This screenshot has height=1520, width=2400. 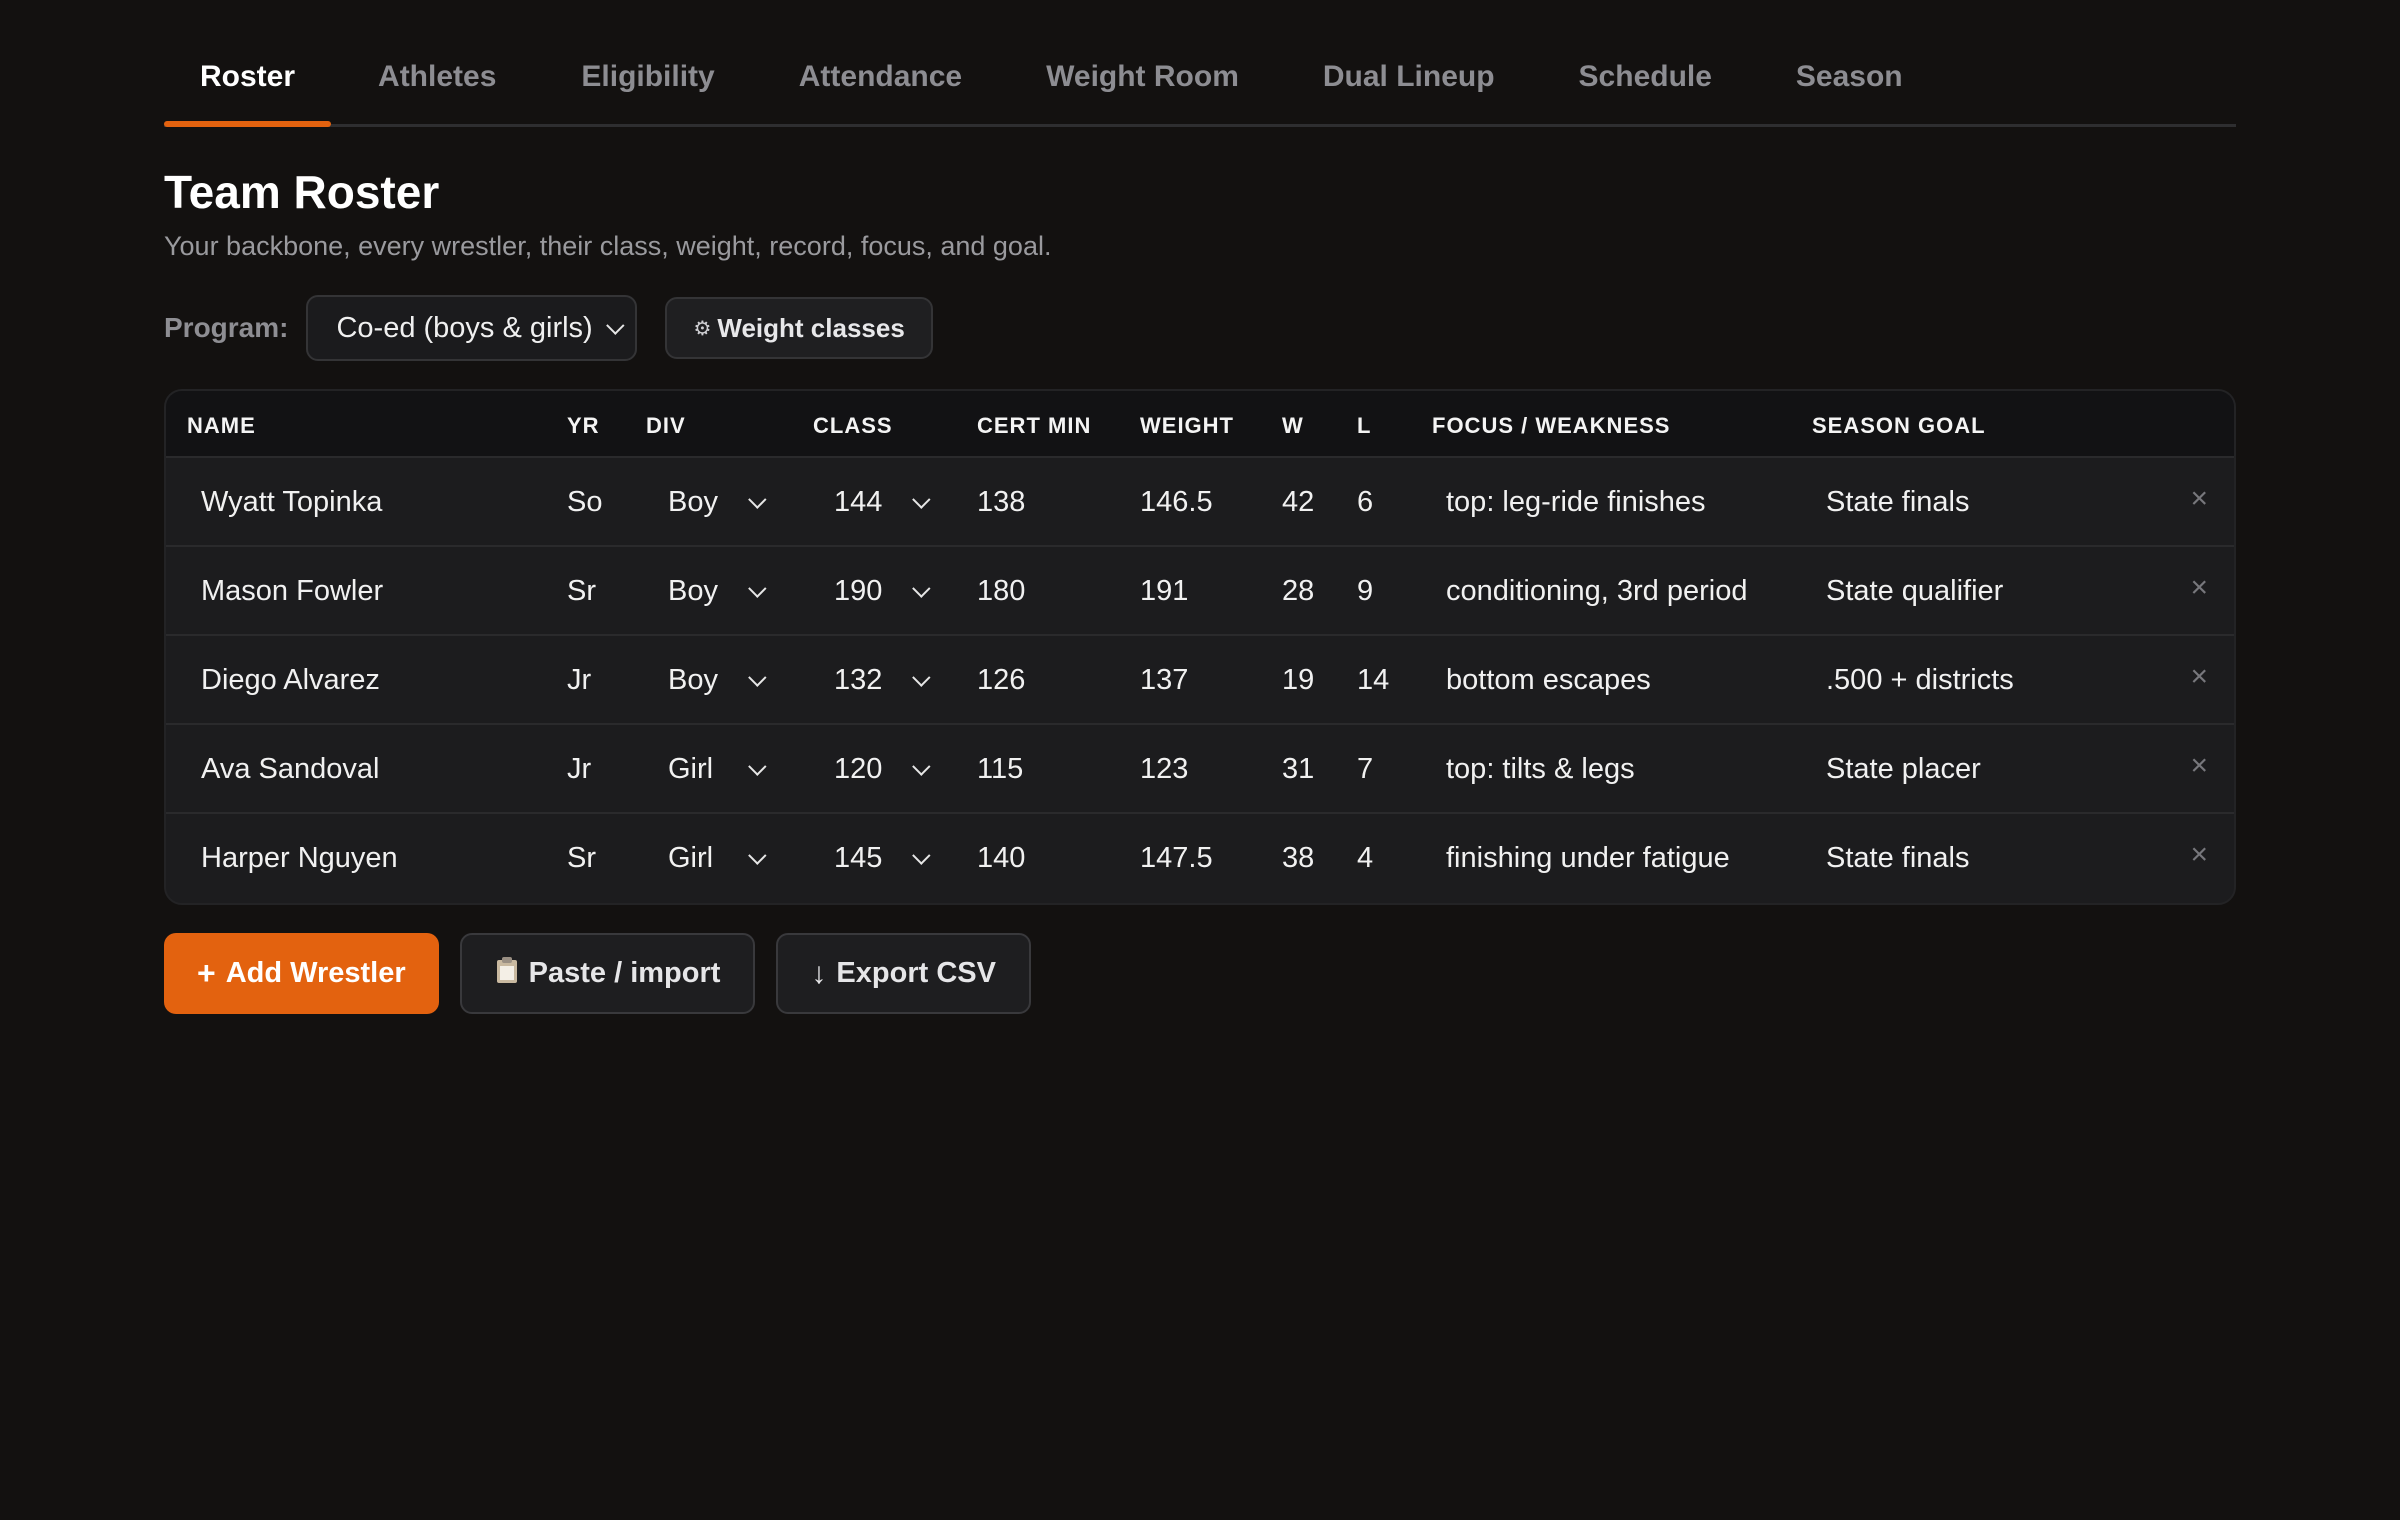 I want to click on year-field: So, so click(x=584, y=502).